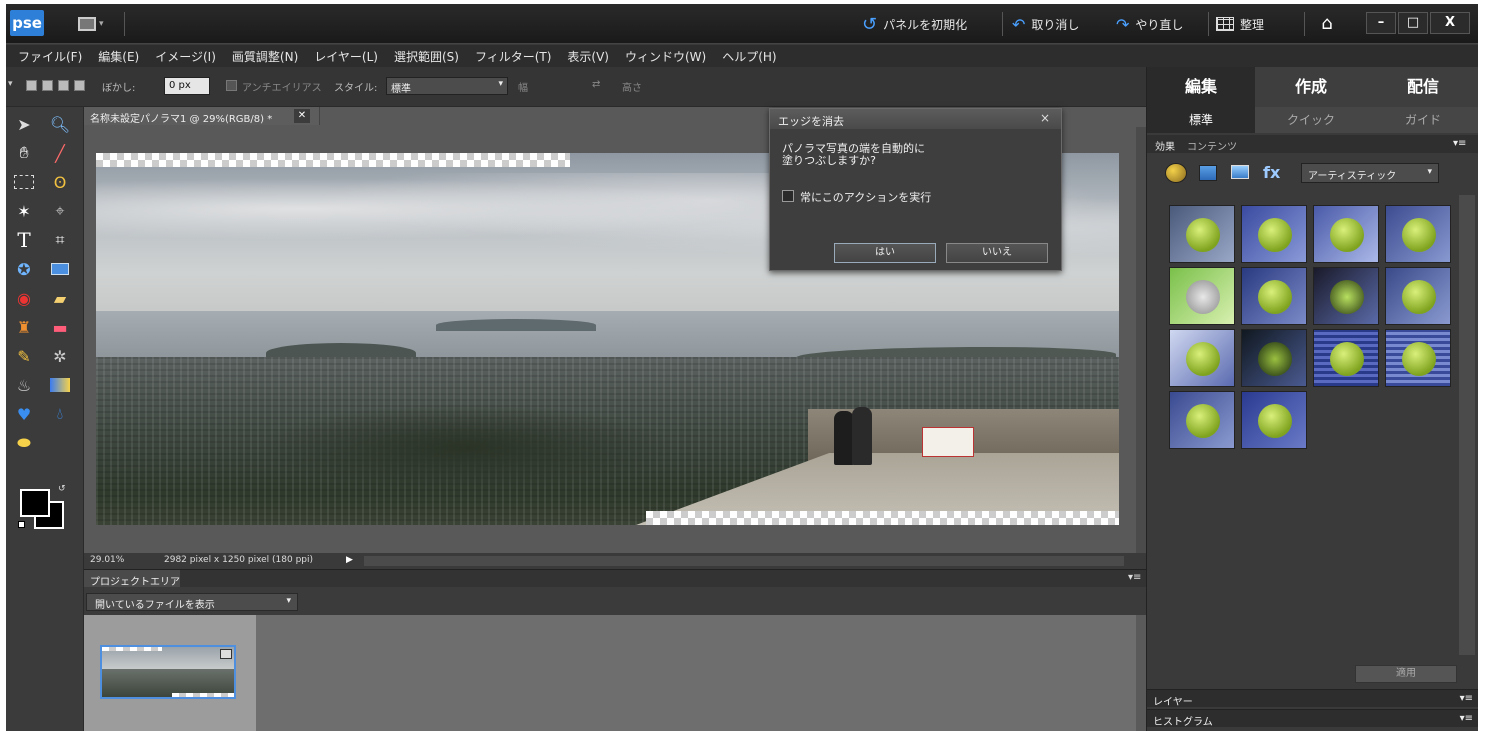 The width and height of the screenshot is (1486, 731). I want to click on foreground-color-swatch, so click(35, 503).